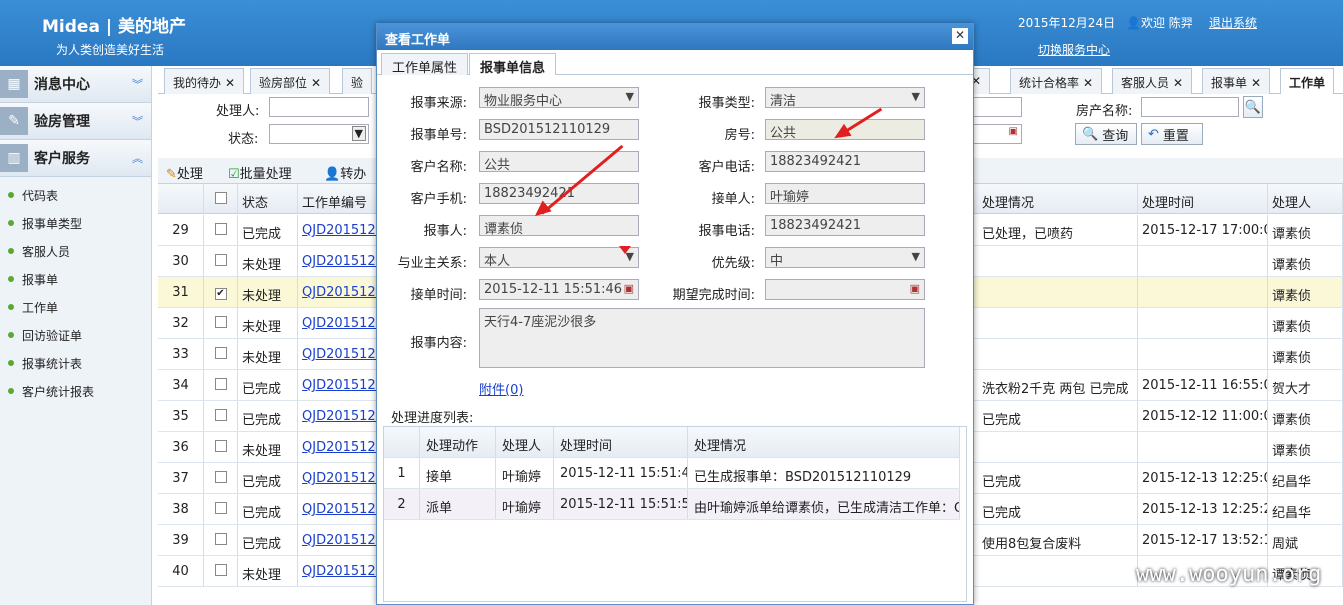 The image size is (1343, 605). I want to click on sidebar-item-report: 报事单, so click(75, 279).